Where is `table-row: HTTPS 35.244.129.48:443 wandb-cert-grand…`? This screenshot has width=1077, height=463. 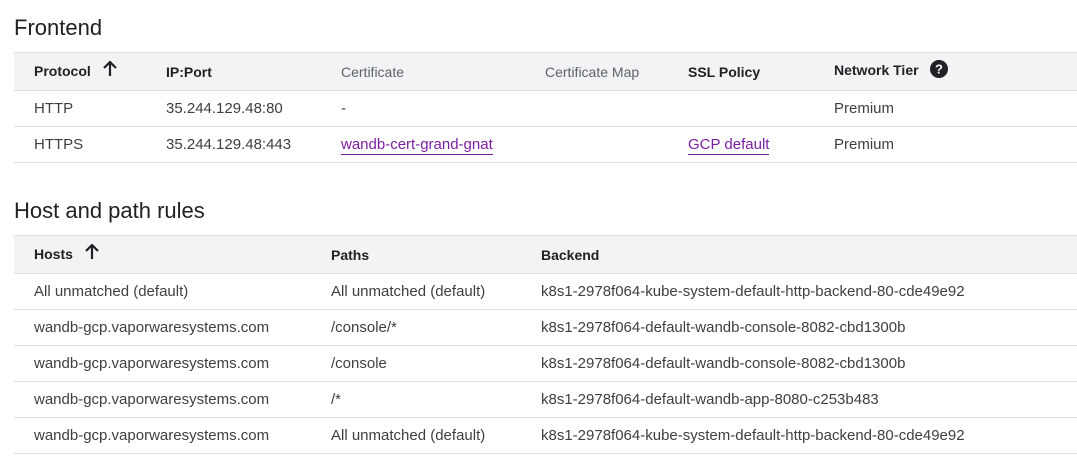
table-row: HTTPS 35.244.129.48:443 wandb-cert-grand… is located at coordinates (545, 144).